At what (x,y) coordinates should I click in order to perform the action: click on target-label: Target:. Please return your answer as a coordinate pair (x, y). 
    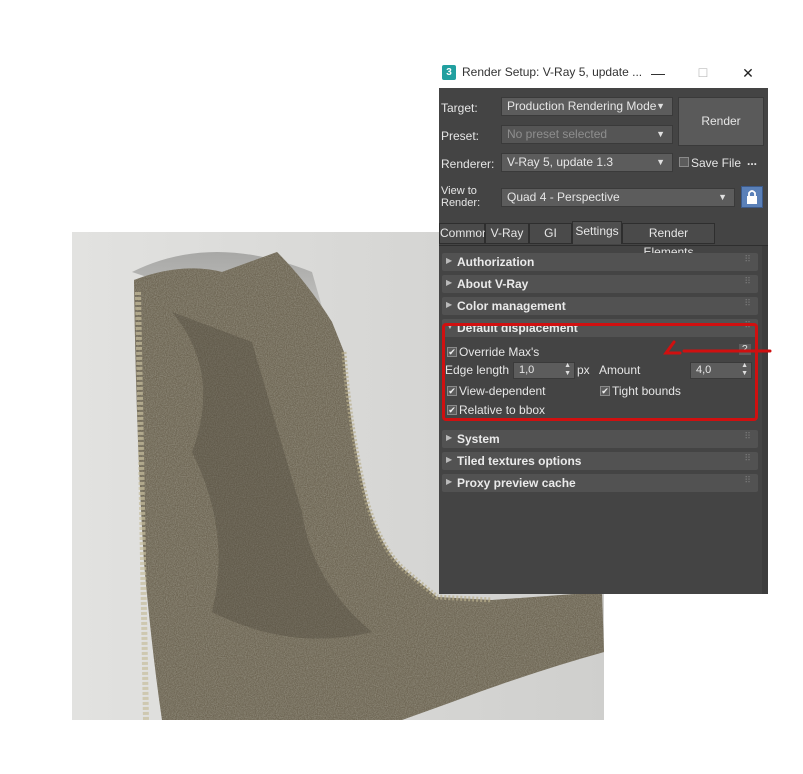
    Looking at the image, I should click on (459, 108).